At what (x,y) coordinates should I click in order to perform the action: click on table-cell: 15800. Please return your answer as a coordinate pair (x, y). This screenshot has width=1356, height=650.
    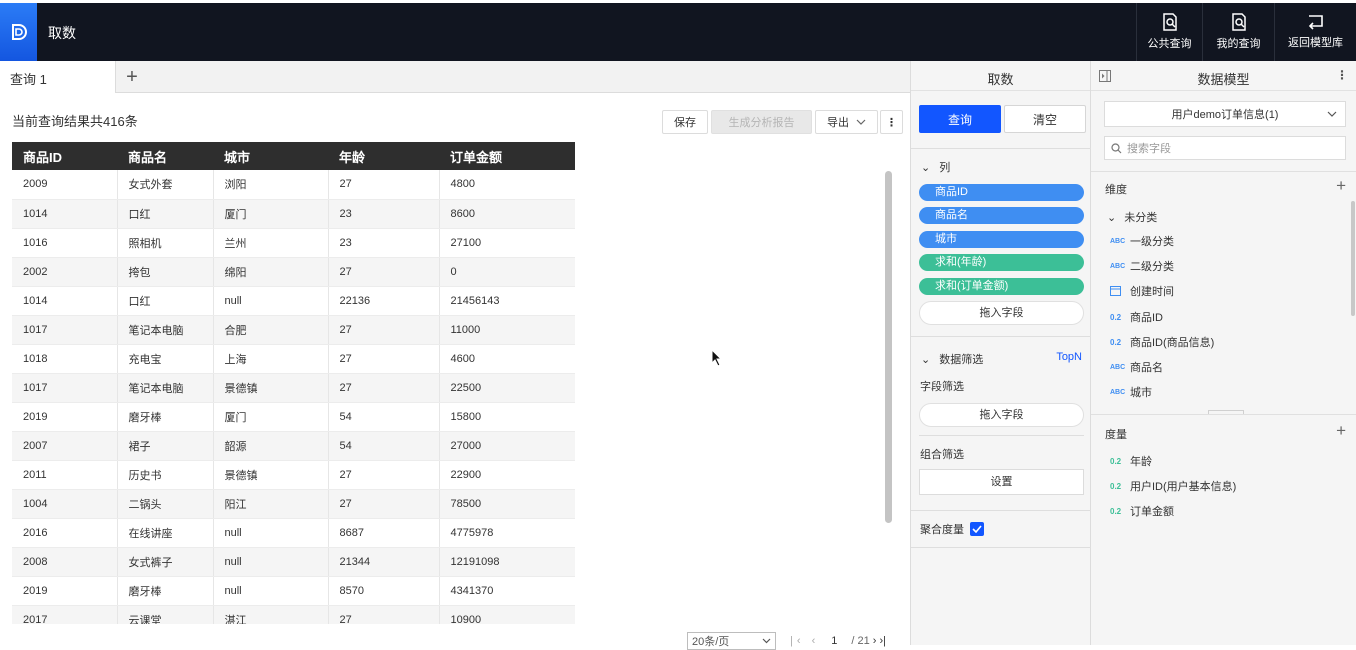
    Looking at the image, I should click on (507, 417).